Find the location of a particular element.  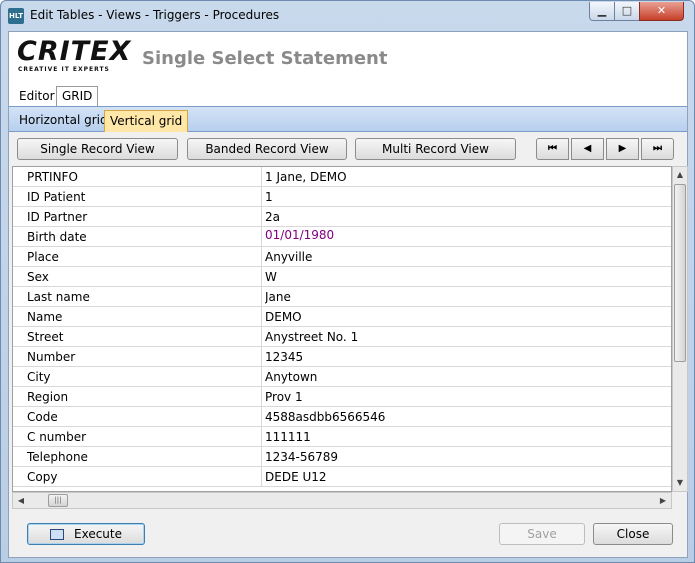

single-record-view-button: Single Record View is located at coordinates (97, 149).